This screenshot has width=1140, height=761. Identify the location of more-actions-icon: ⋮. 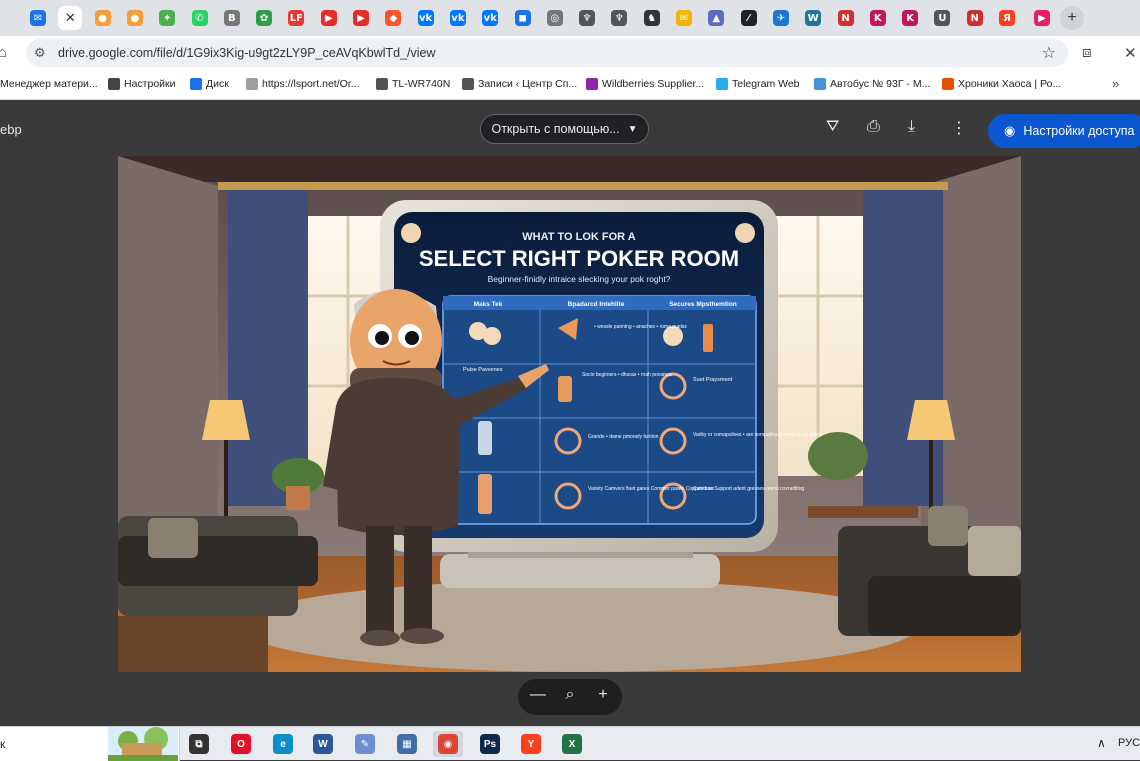
(959, 128).